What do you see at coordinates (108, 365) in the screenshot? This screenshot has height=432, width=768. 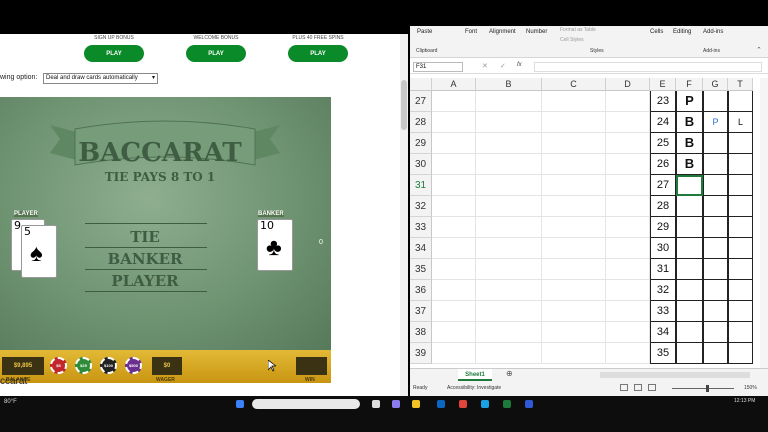 I see `chip-100: $100` at bounding box center [108, 365].